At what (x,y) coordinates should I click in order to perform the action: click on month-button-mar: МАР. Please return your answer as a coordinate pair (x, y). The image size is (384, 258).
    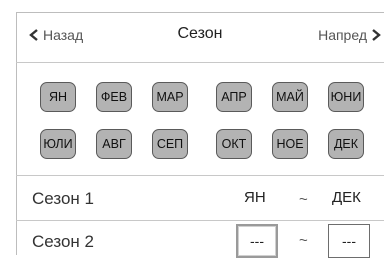
    Looking at the image, I should click on (170, 97).